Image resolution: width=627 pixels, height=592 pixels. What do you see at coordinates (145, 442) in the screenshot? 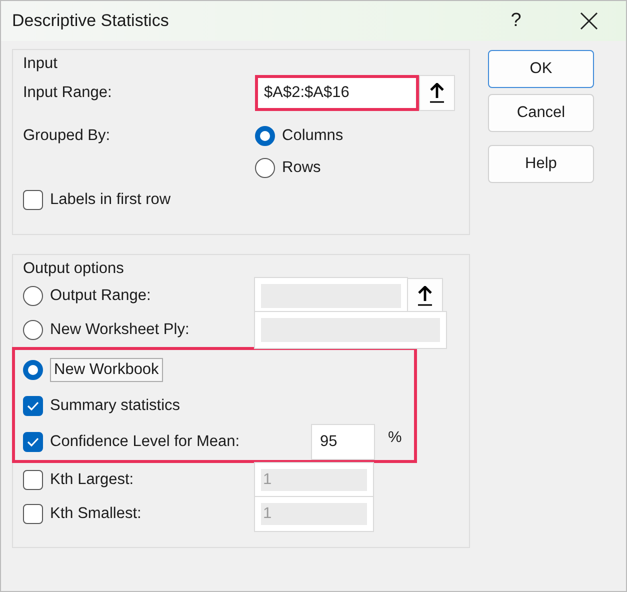
I see `option-label: Confidence Level for Mean:` at bounding box center [145, 442].